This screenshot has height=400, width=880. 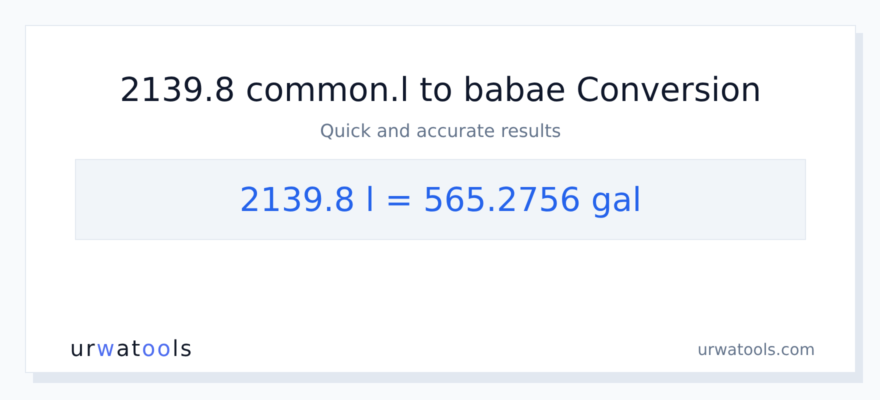 I want to click on page-title: 2139.8 common.l to babae Conversion, so click(x=441, y=90).